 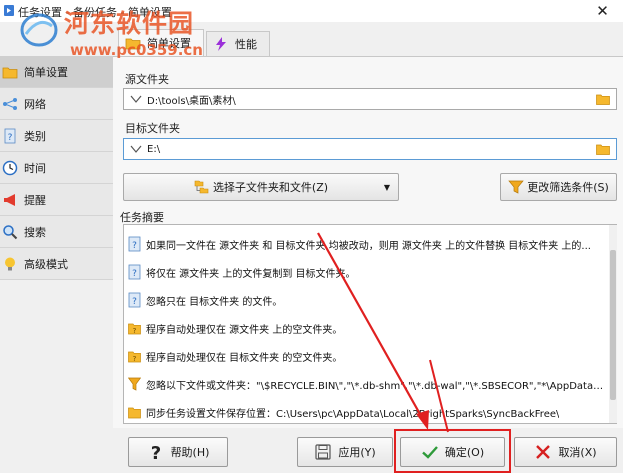 I want to click on sidebar-item-time: 时间, so click(x=56, y=168).